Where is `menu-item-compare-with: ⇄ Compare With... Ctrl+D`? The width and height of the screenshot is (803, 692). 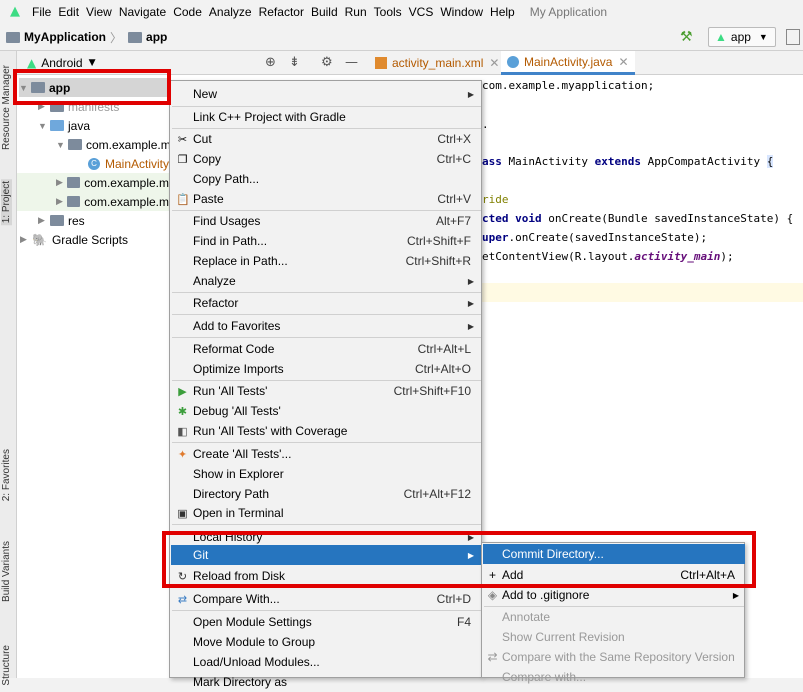 menu-item-compare-with: ⇄ Compare With... Ctrl+D is located at coordinates (326, 599).